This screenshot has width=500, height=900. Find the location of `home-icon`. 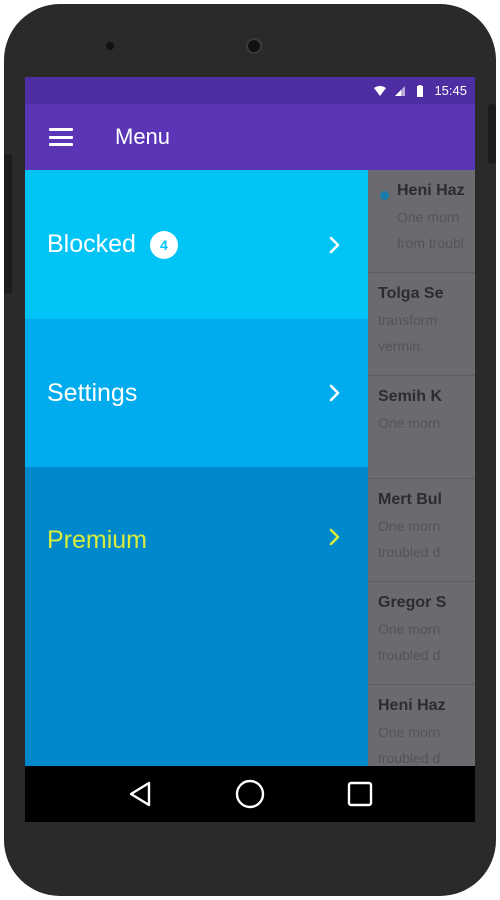

home-icon is located at coordinates (250, 794).